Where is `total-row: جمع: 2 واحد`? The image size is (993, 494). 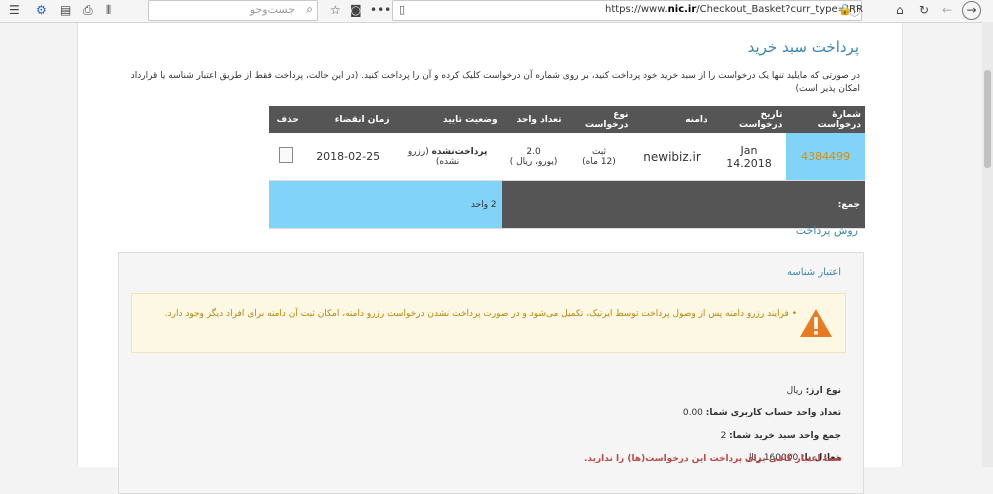 total-row: جمع: 2 واحد is located at coordinates (567, 204).